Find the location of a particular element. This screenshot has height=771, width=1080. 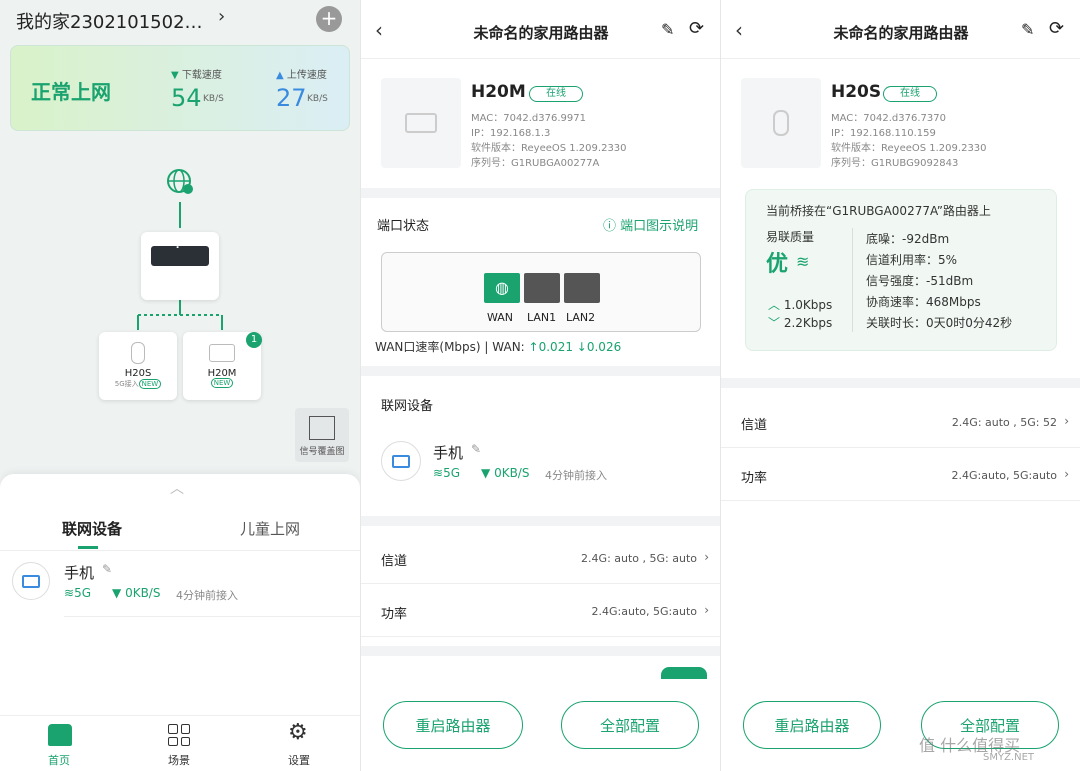

serial-text: 序列号：G1RUBGA00277A is located at coordinates (535, 163).